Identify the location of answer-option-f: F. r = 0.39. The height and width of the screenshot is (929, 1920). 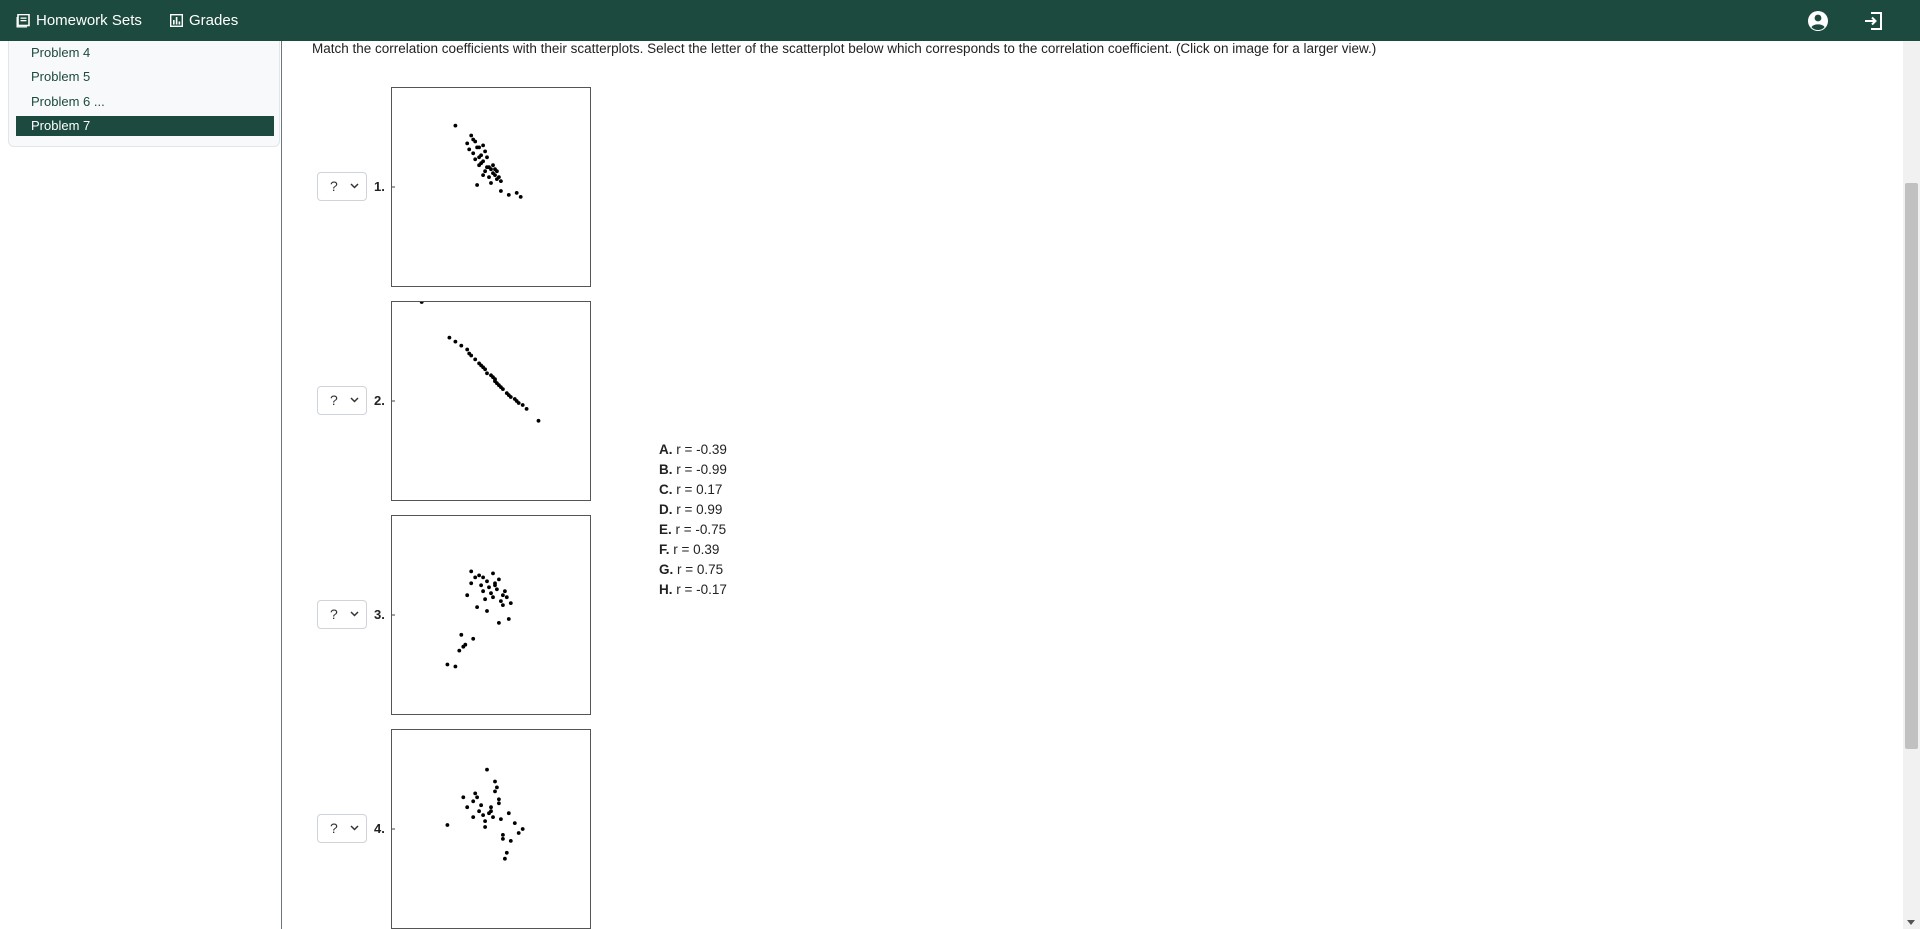
(689, 549).